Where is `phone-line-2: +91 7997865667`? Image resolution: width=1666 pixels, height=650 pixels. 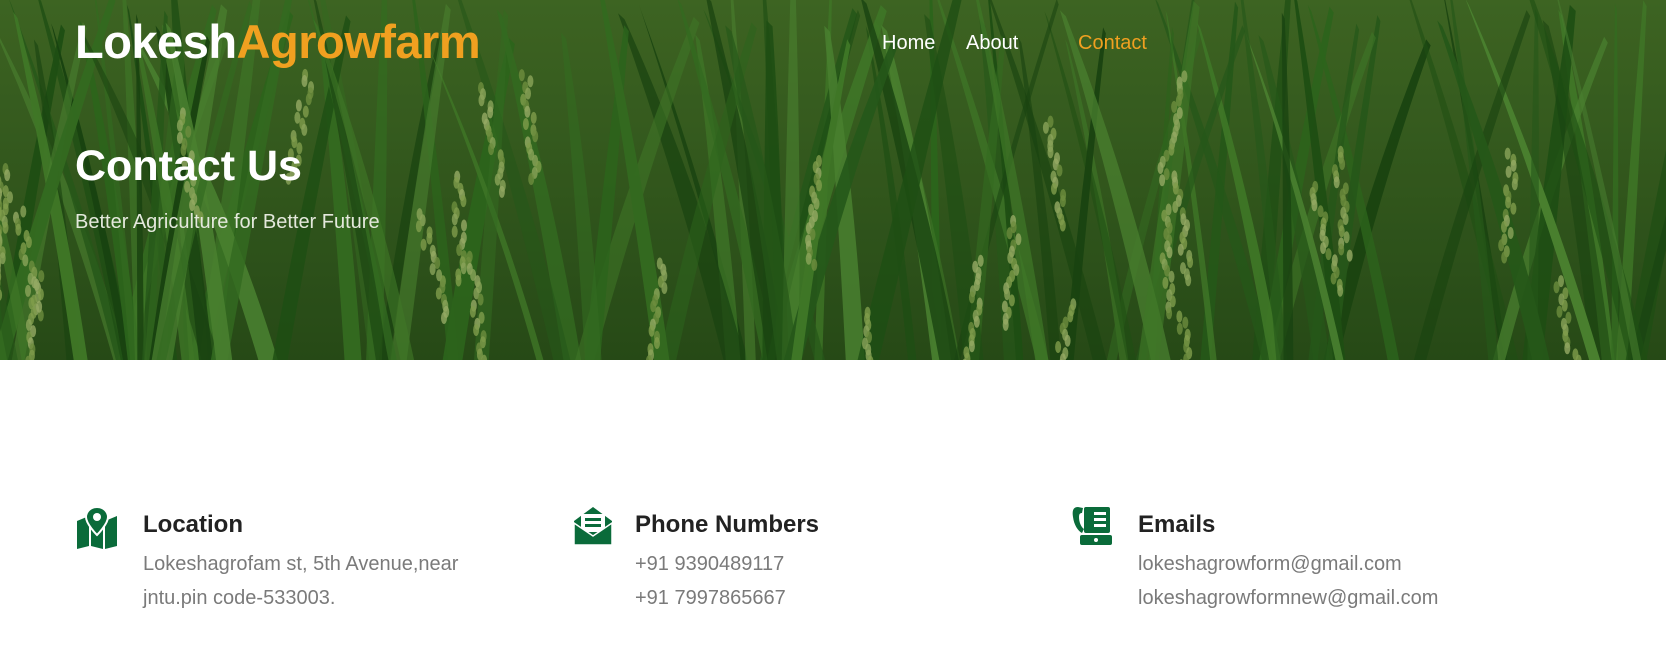 phone-line-2: +91 7997865667 is located at coordinates (710, 598).